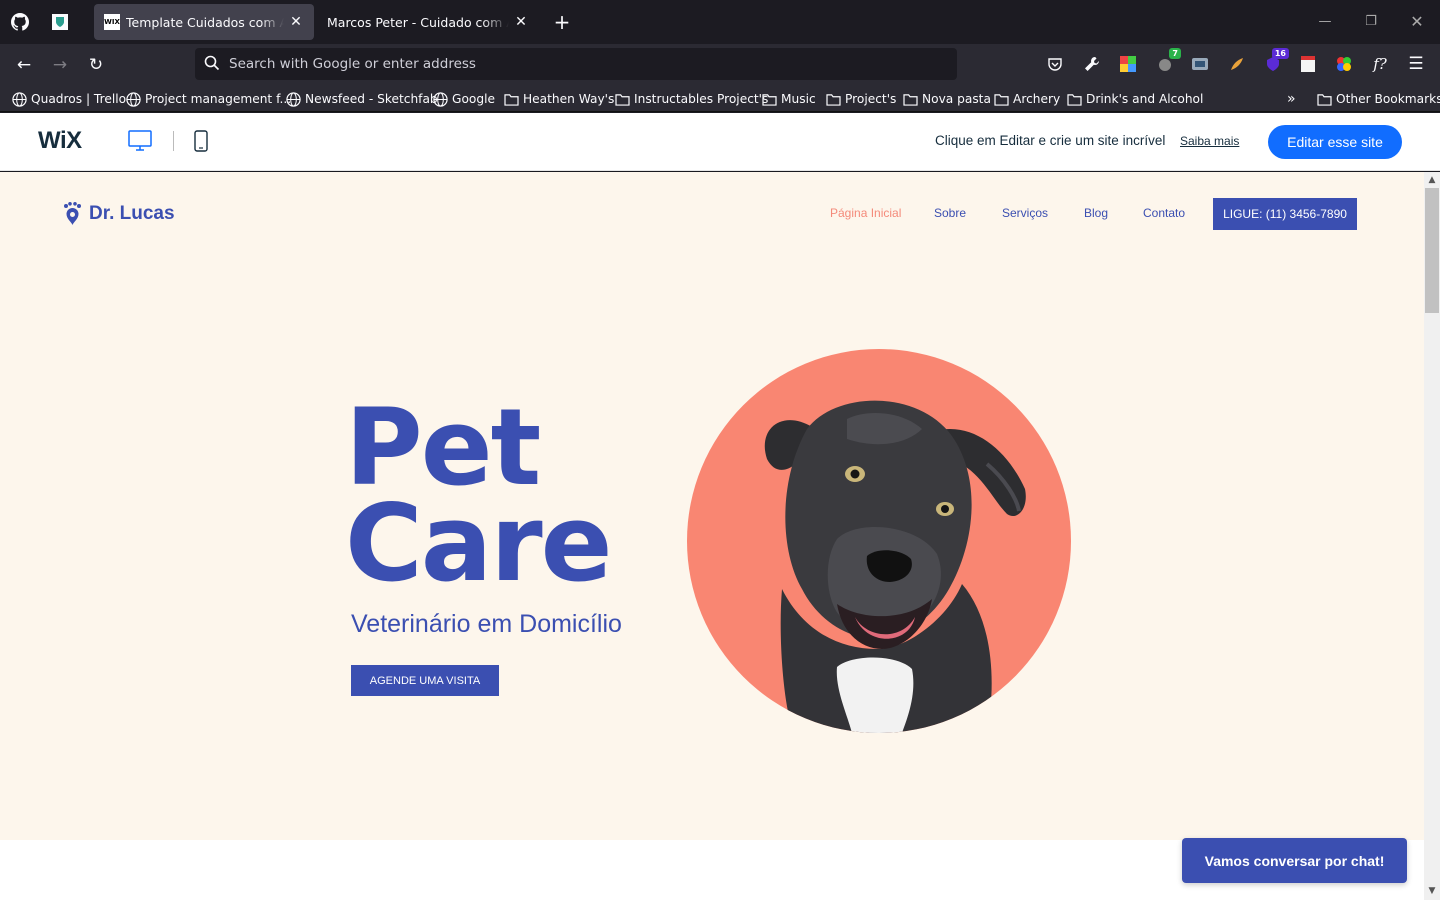 The width and height of the screenshot is (1440, 900). Describe the element at coordinates (576, 64) in the screenshot. I see `address-bar: Search with Google or enter address` at that location.